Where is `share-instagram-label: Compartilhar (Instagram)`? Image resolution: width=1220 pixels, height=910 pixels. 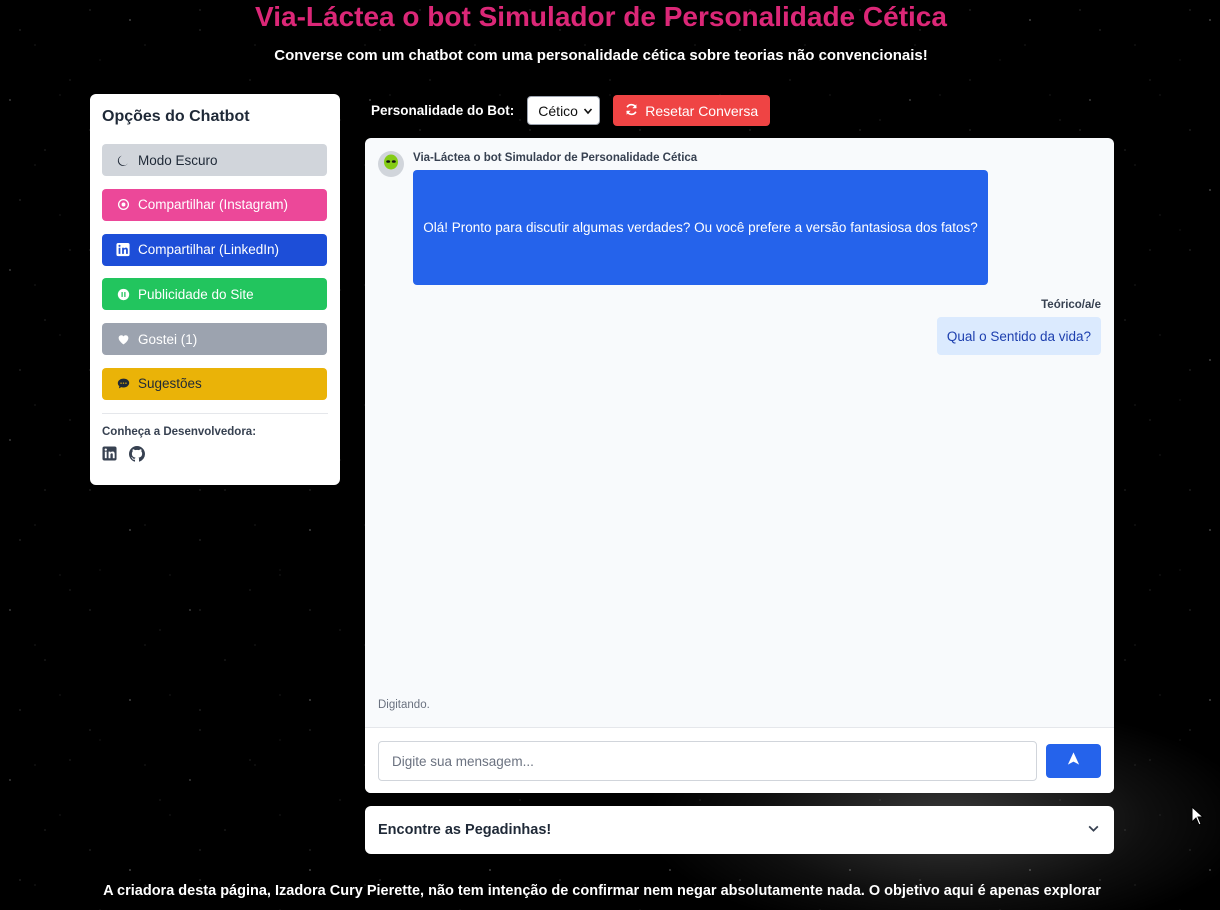
share-instagram-label: Compartilhar (Instagram) is located at coordinates (213, 205).